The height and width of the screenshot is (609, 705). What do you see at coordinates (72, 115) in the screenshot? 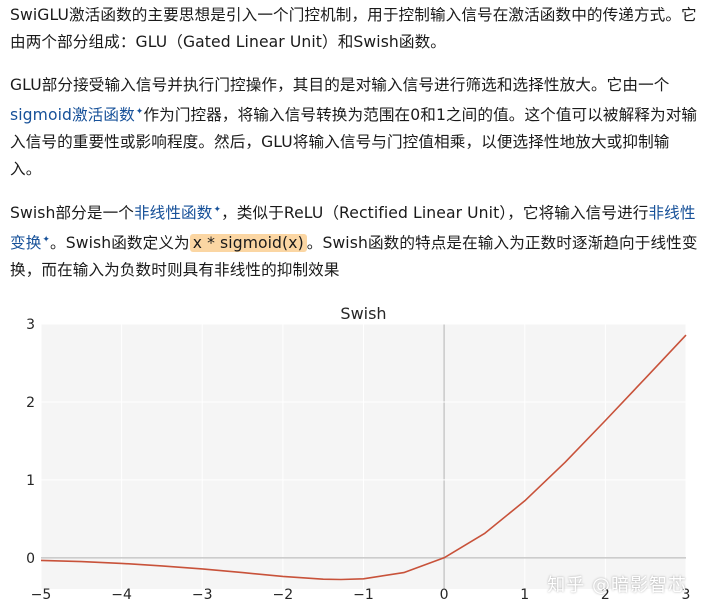
I see `sigmoid-link-label: sigmoid激活函数` at bounding box center [72, 115].